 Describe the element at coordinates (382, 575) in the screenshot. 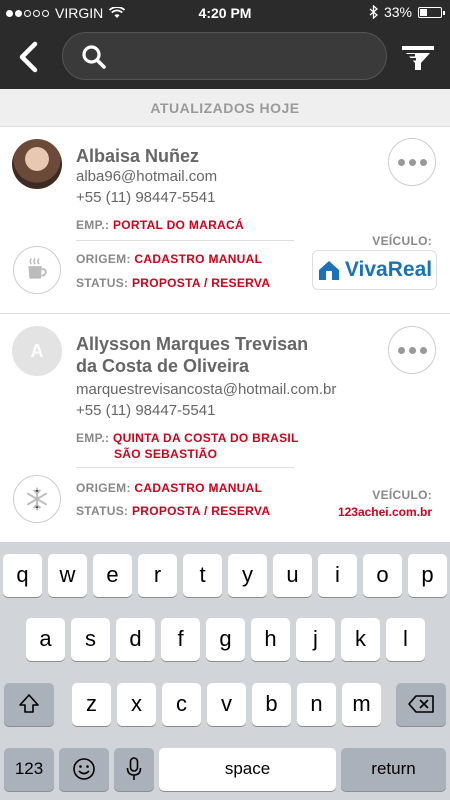

I see `key-o: o` at that location.